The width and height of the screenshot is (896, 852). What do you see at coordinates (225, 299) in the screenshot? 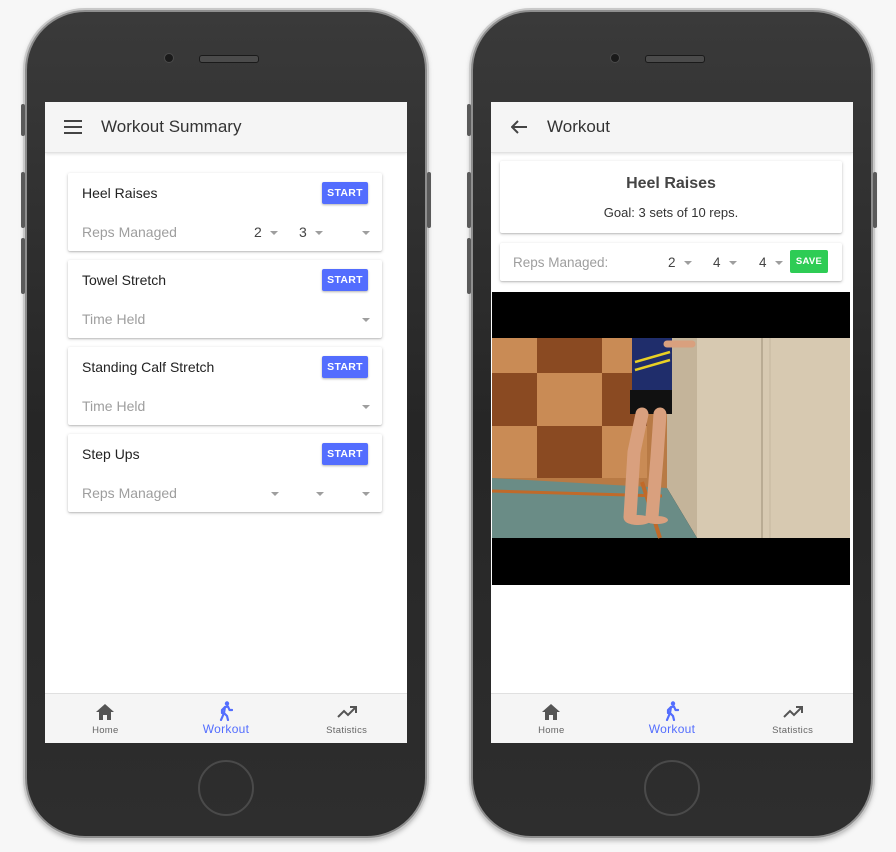
I see `exercise-card-towel-stretch: Towel Stretch START Time Held` at bounding box center [225, 299].